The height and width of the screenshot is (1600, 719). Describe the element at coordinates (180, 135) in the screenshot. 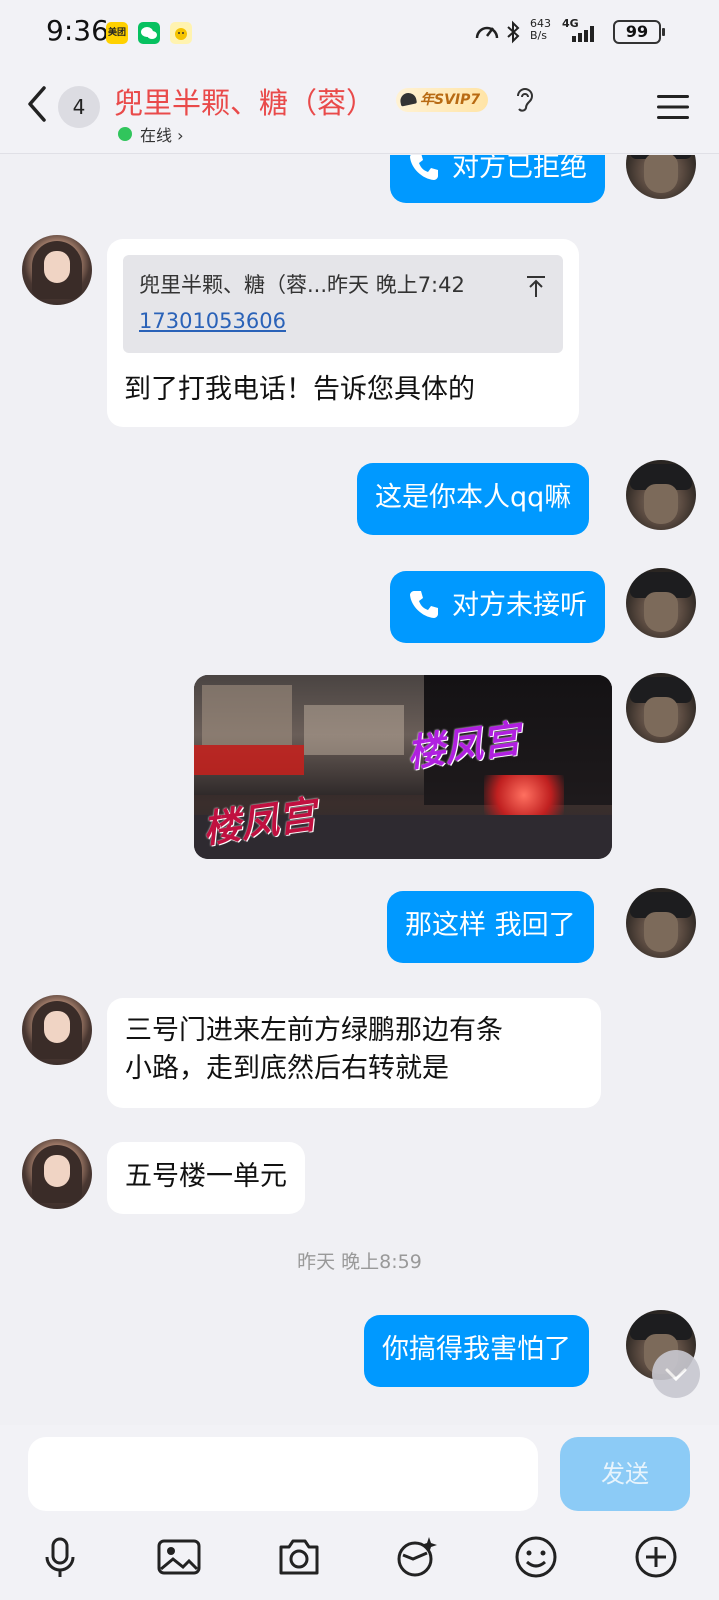

I see `chevron-right-icon: ›` at that location.